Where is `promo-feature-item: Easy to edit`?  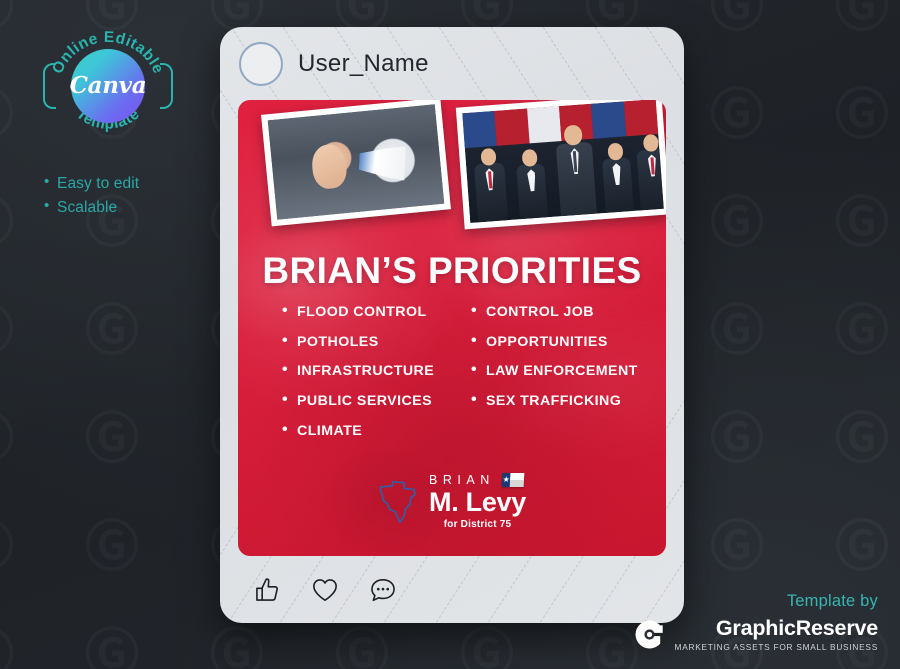
promo-feature-item: Easy to edit is located at coordinates (121, 183).